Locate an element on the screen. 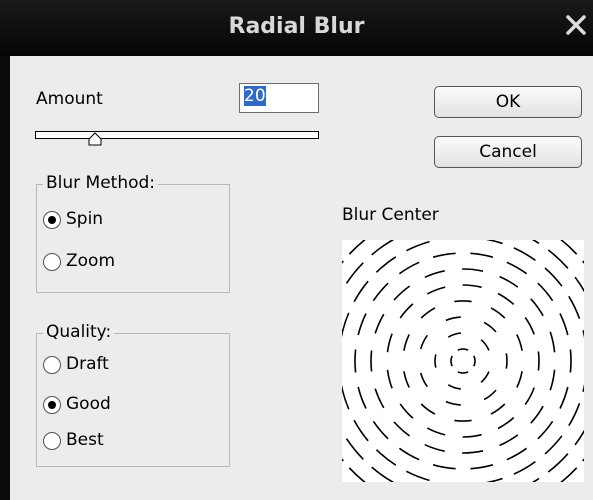 This screenshot has width=593, height=500. dialog-title: Radial Blur is located at coordinates (296, 26).